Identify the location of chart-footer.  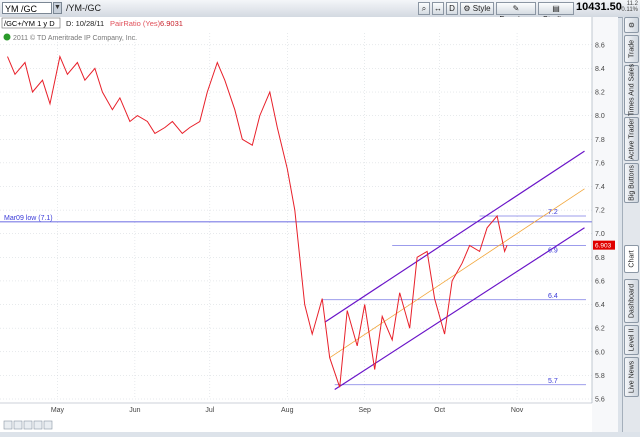
(28, 425).